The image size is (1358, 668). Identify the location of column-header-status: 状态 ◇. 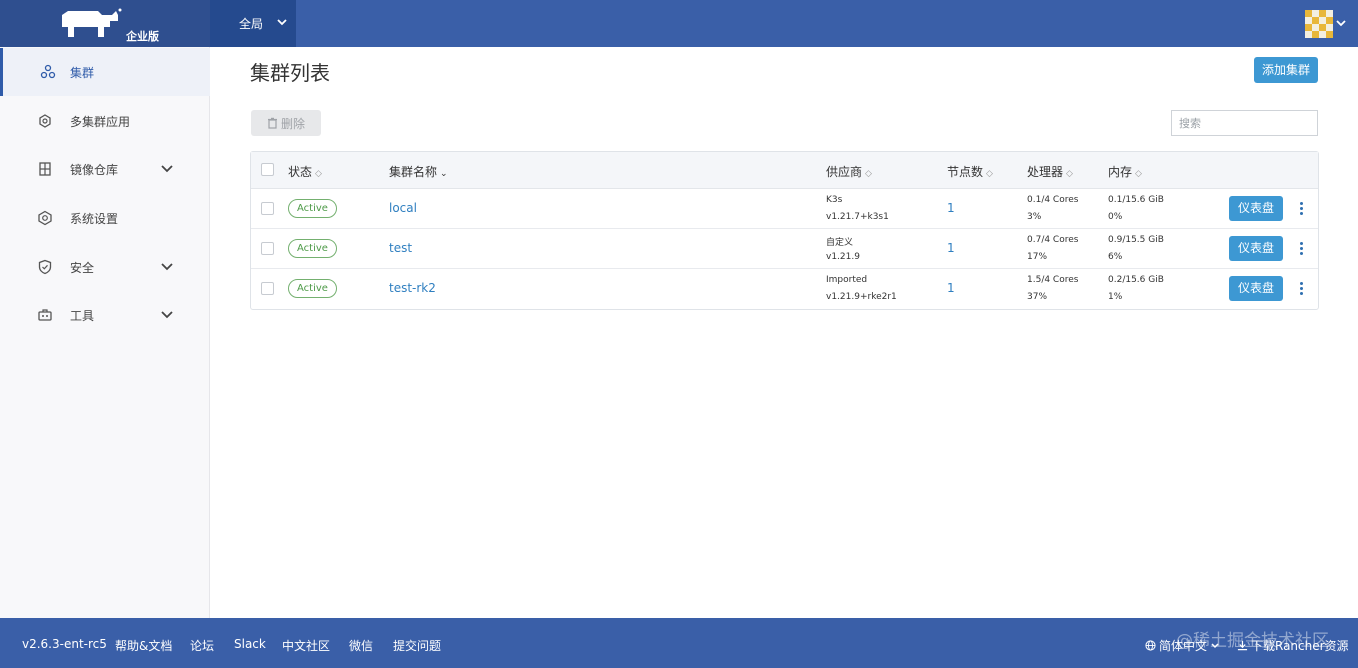
(305, 171).